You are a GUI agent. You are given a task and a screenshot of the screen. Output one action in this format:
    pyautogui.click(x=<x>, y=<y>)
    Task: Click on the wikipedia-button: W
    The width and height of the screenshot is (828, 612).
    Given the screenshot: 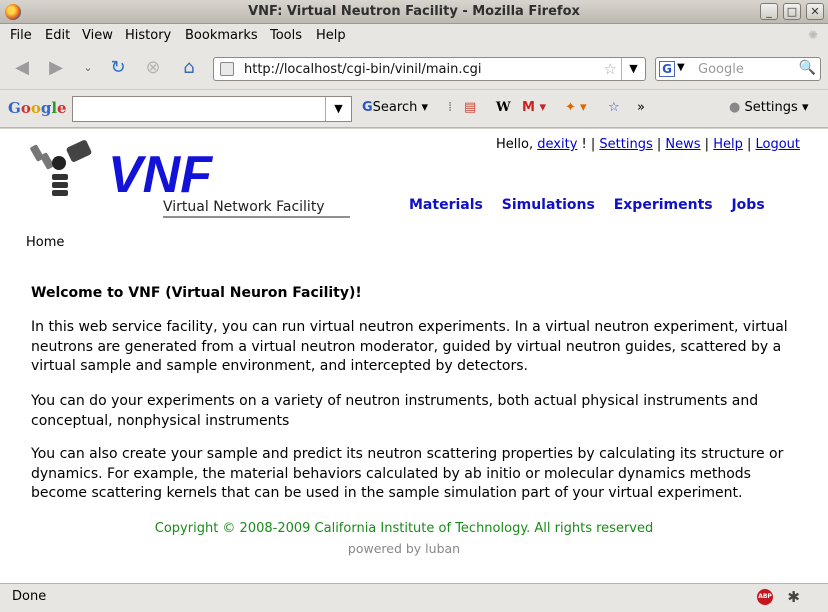 What is the action you would take?
    pyautogui.click(x=503, y=107)
    